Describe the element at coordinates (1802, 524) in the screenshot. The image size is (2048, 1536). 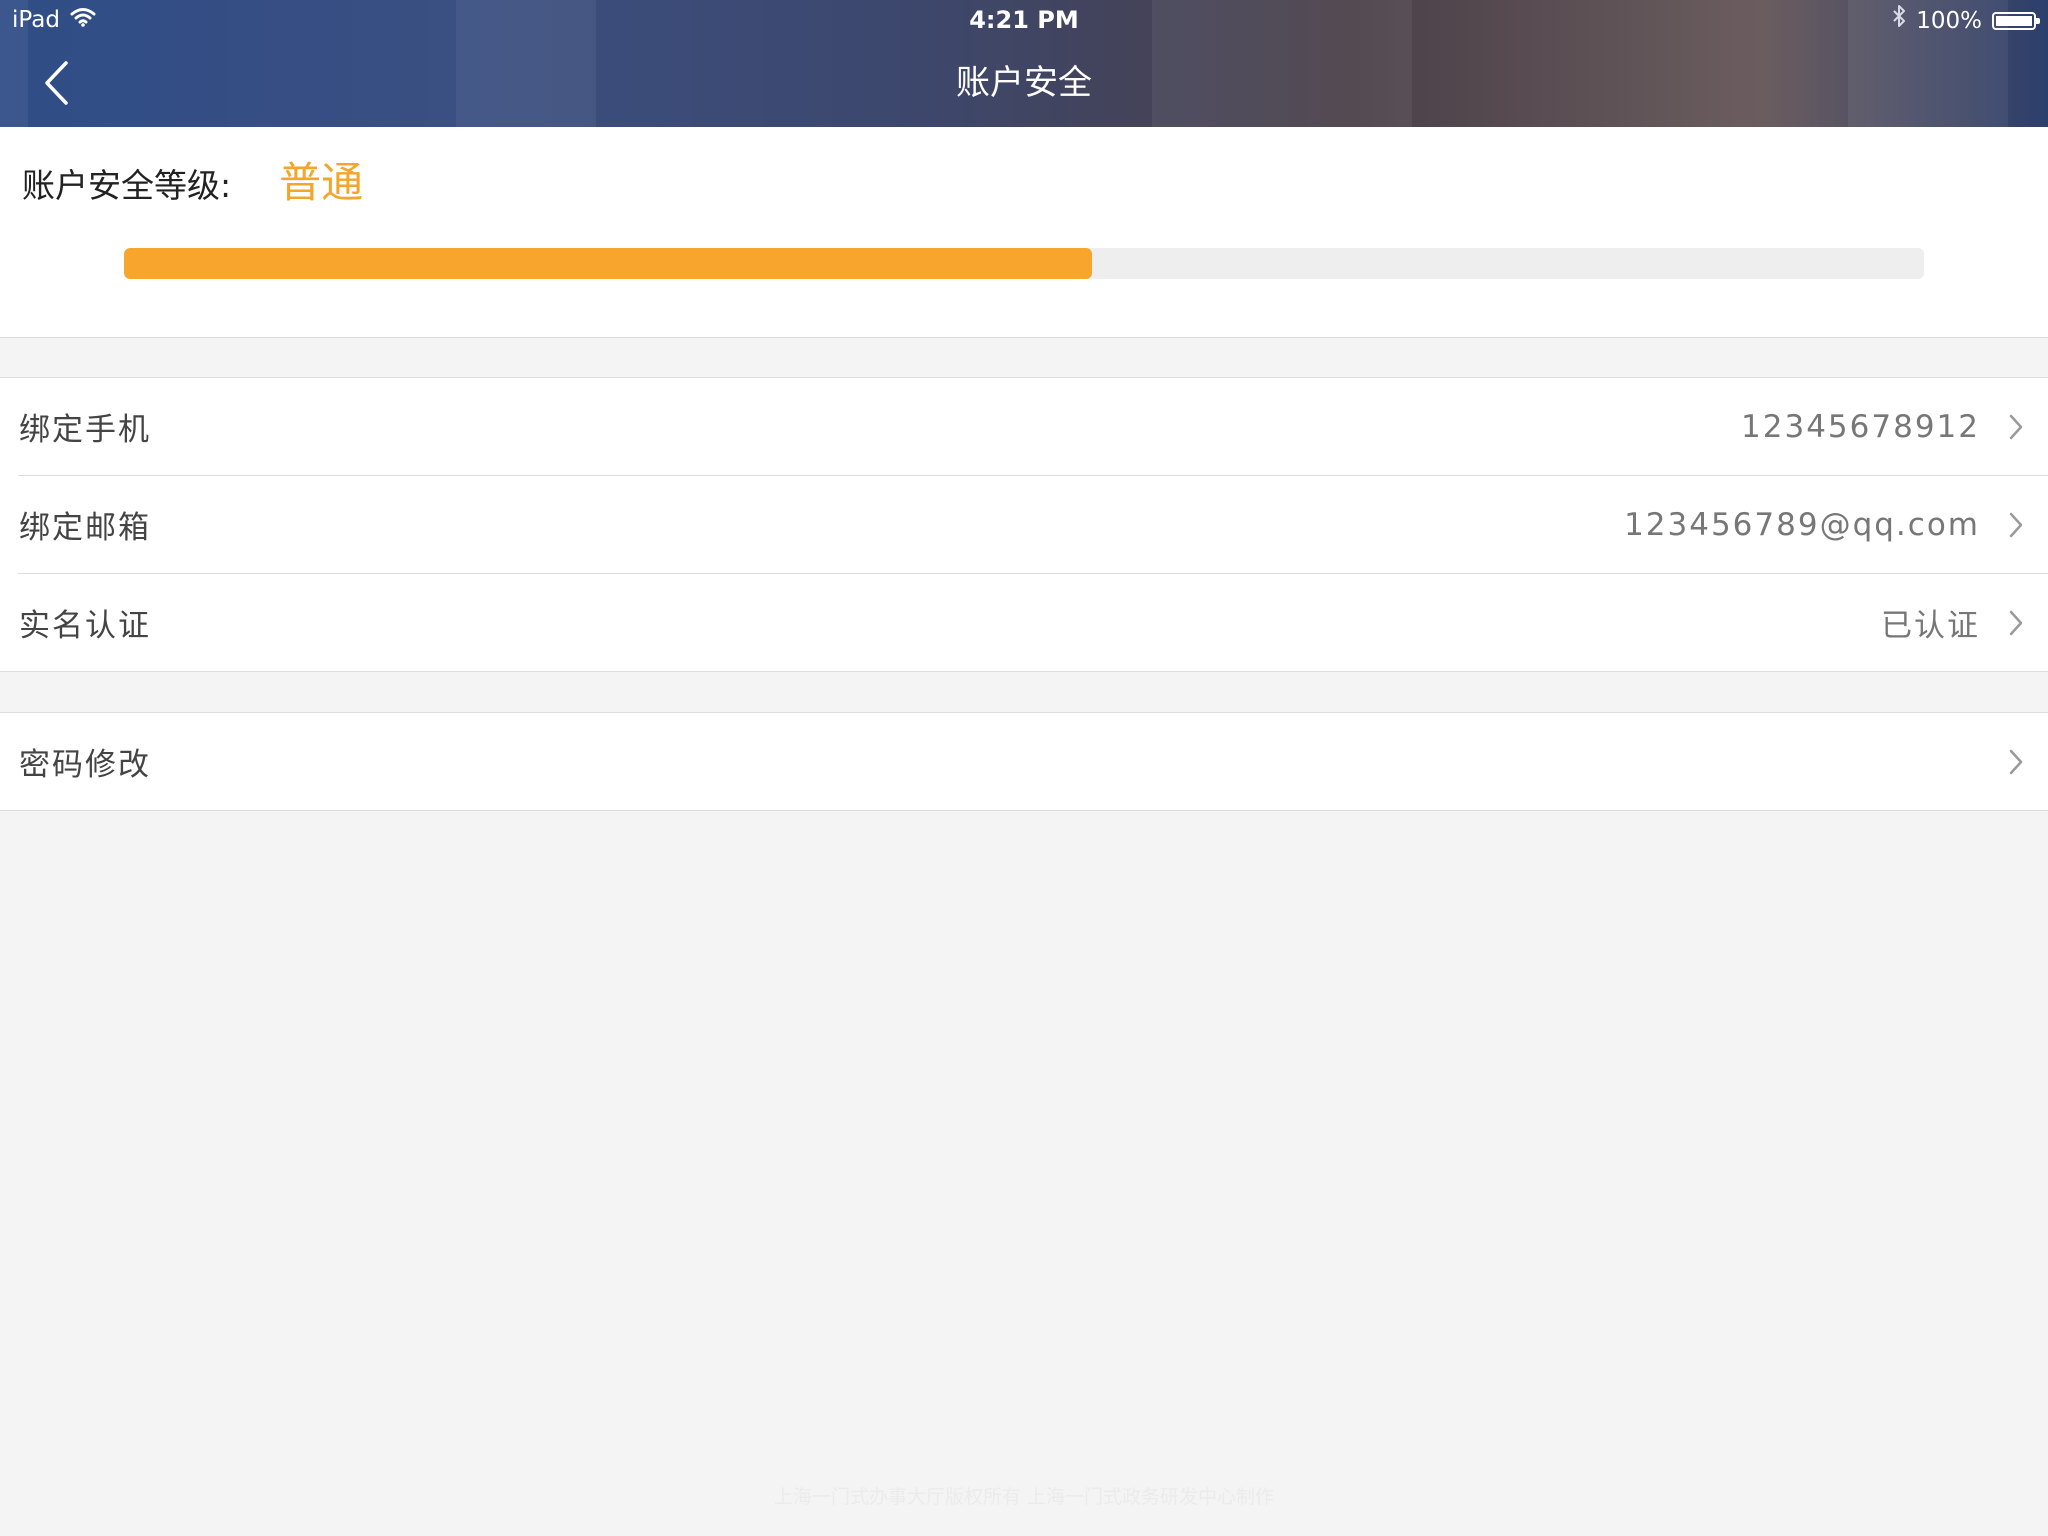
I see `bind-email-value: 123456789@qq.com` at that location.